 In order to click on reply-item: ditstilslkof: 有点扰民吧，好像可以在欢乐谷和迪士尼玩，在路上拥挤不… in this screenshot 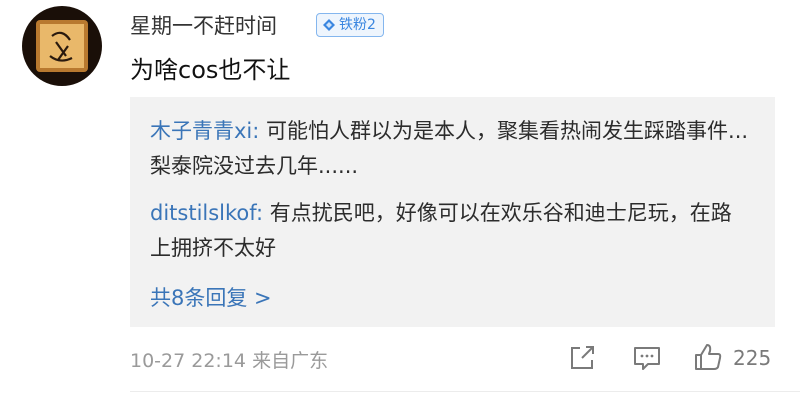, I will do `click(450, 231)`.